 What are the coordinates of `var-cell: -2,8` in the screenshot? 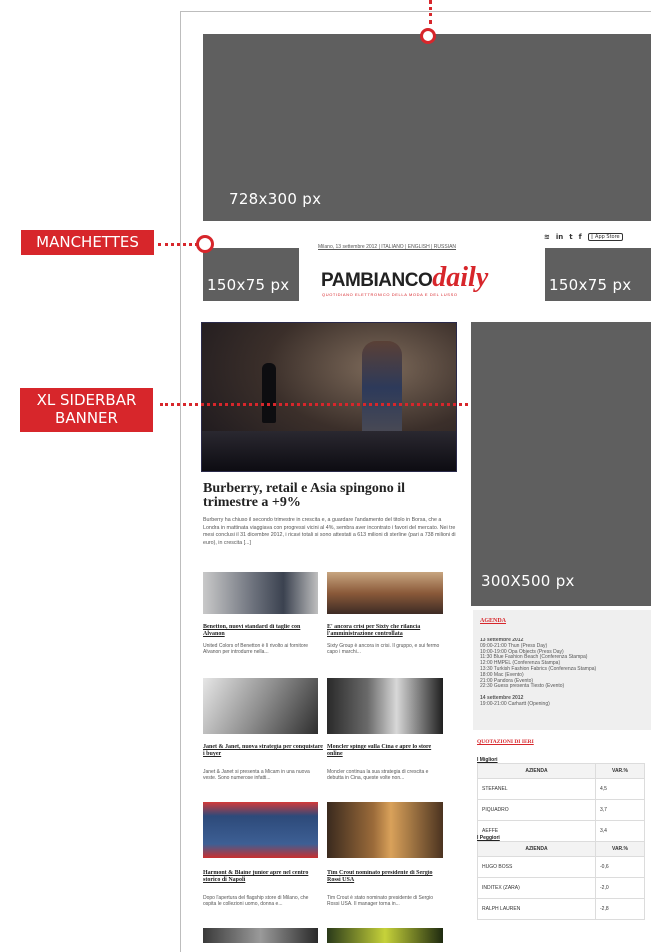 It's located at (620, 909).